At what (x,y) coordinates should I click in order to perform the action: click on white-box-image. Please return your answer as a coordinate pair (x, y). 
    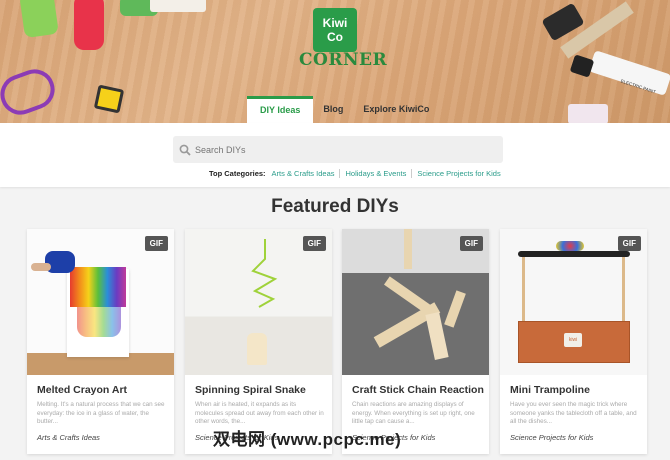
    Looking at the image, I should click on (178, 6).